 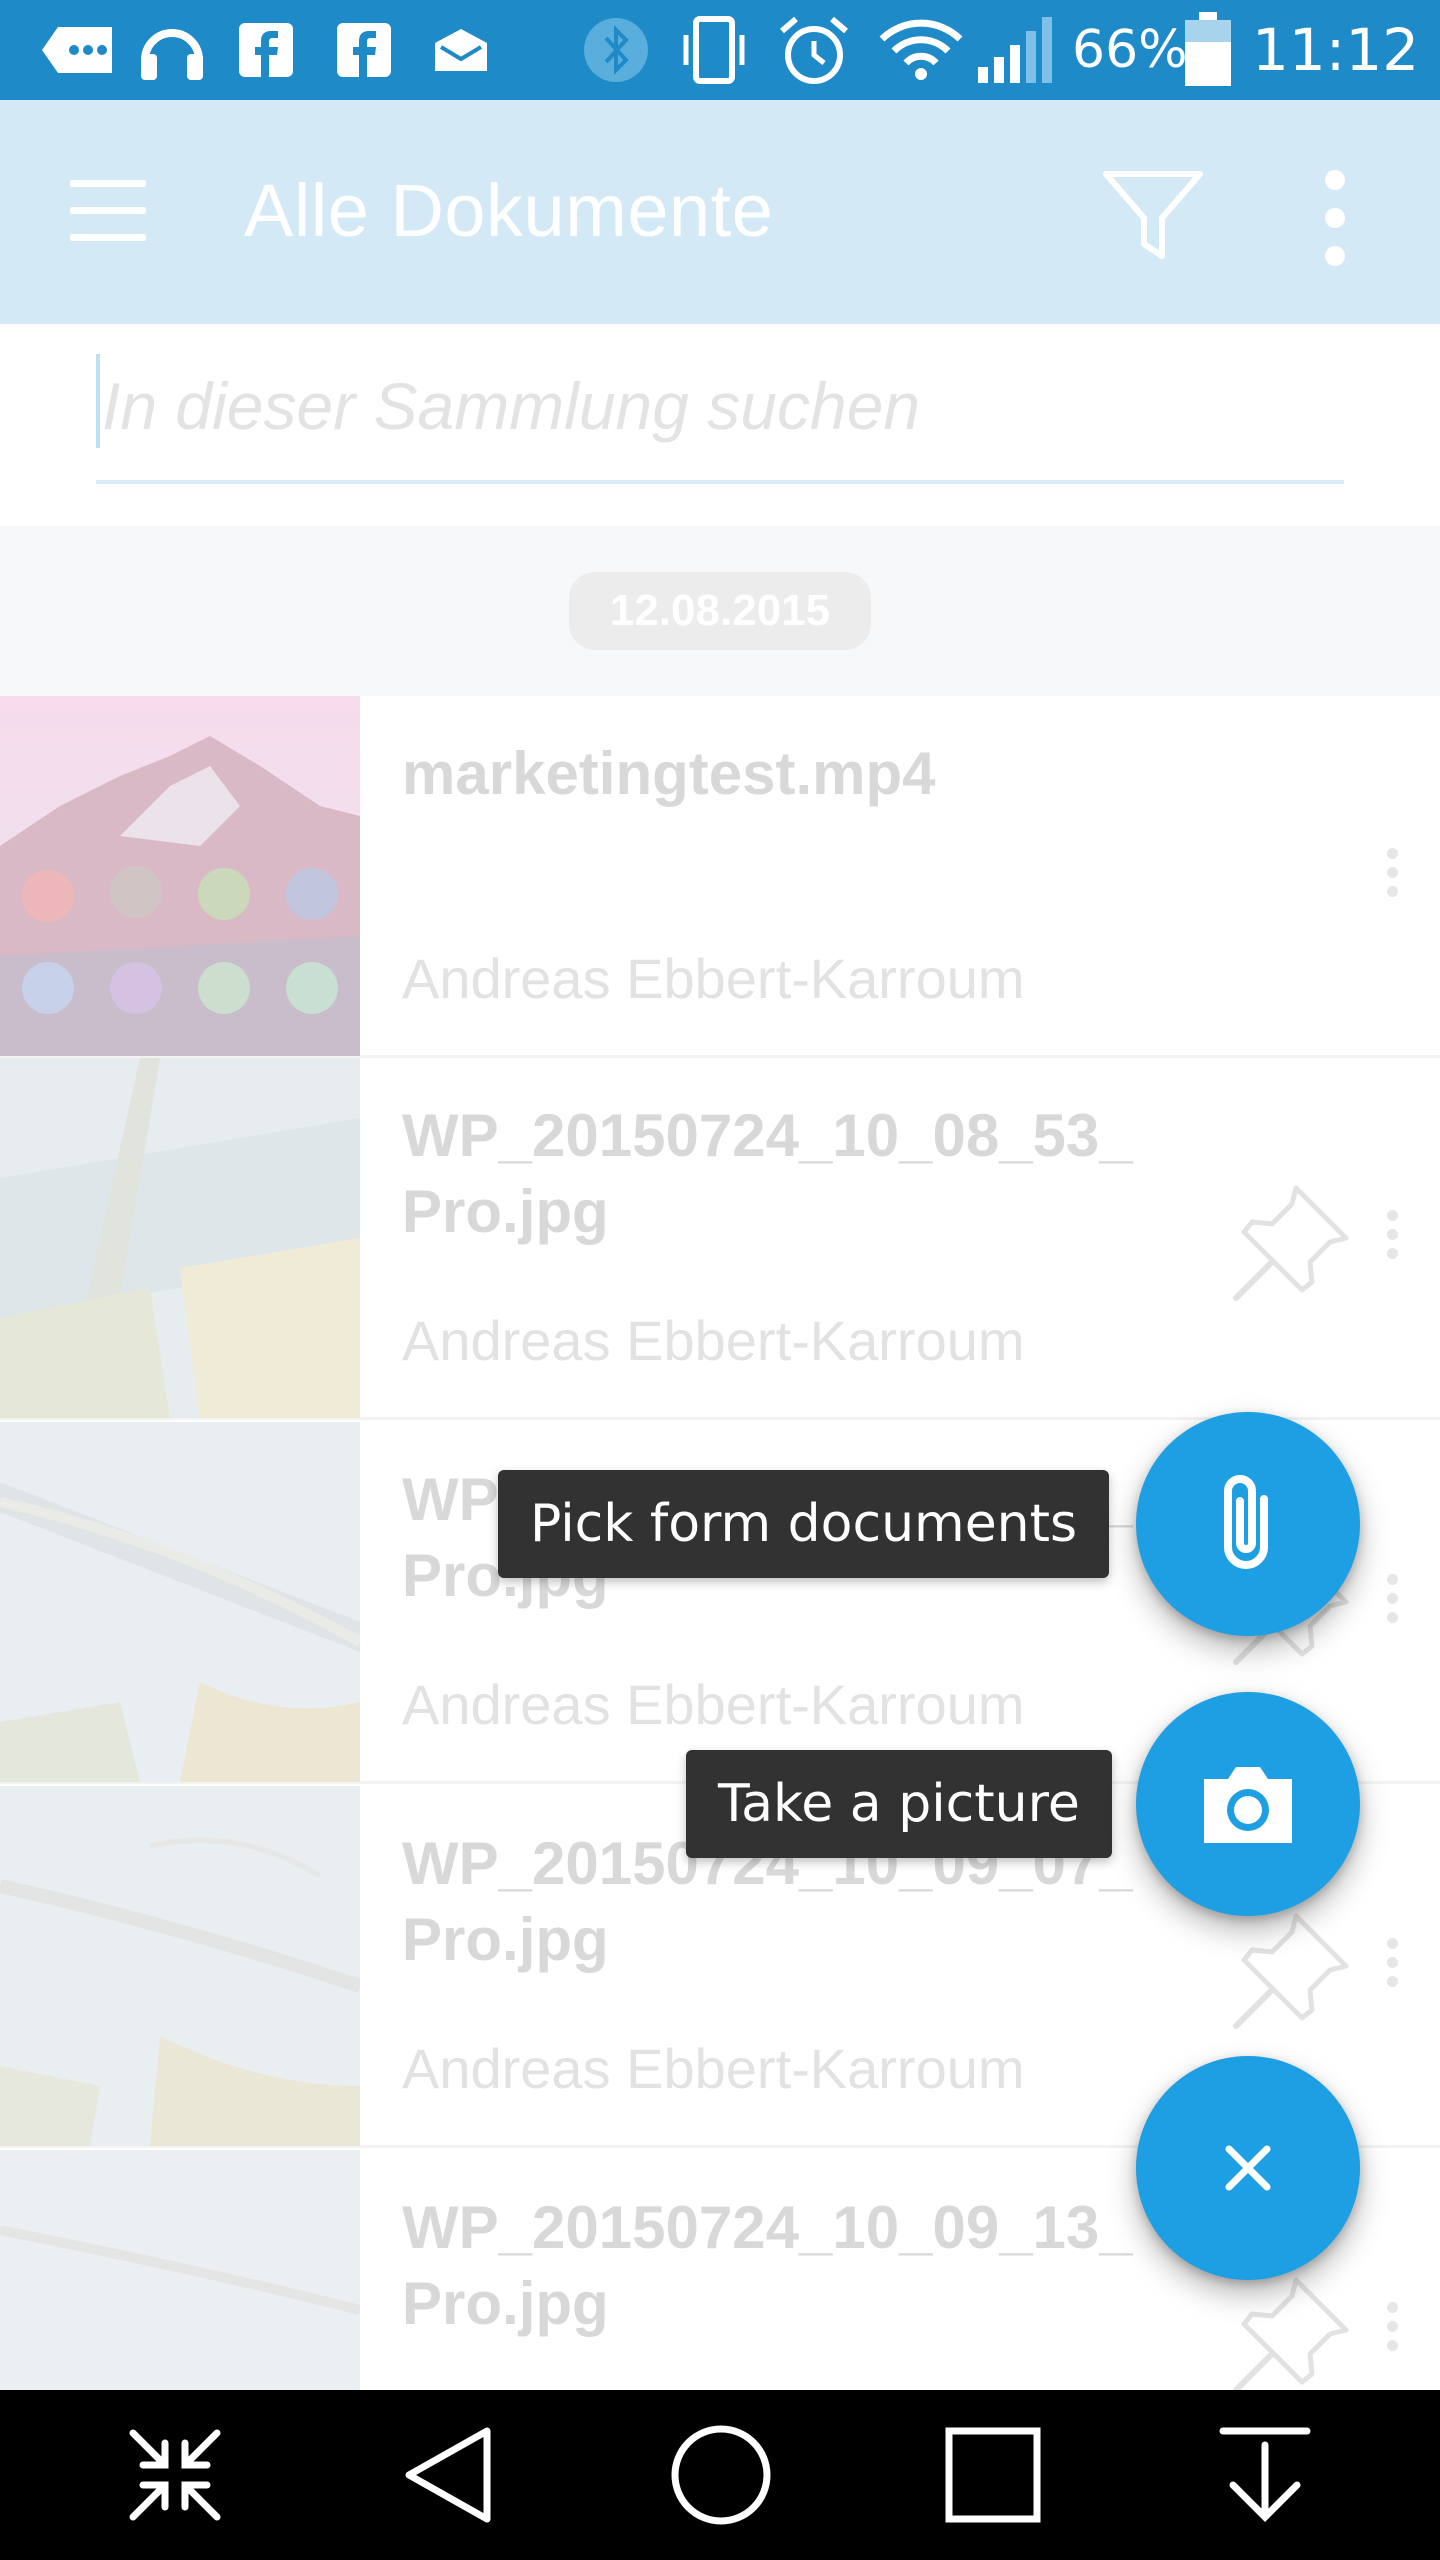 What do you see at coordinates (715, 50) in the screenshot?
I see `vibrate-icon` at bounding box center [715, 50].